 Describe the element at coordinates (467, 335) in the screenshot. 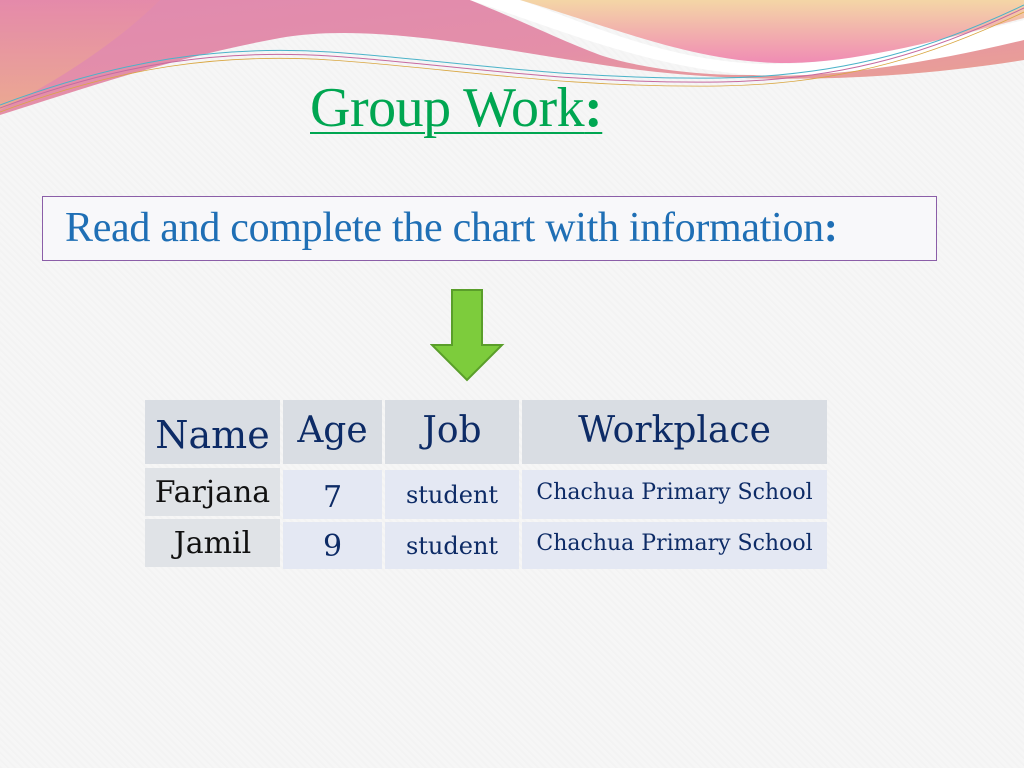

I see `arrow-down-icon` at that location.